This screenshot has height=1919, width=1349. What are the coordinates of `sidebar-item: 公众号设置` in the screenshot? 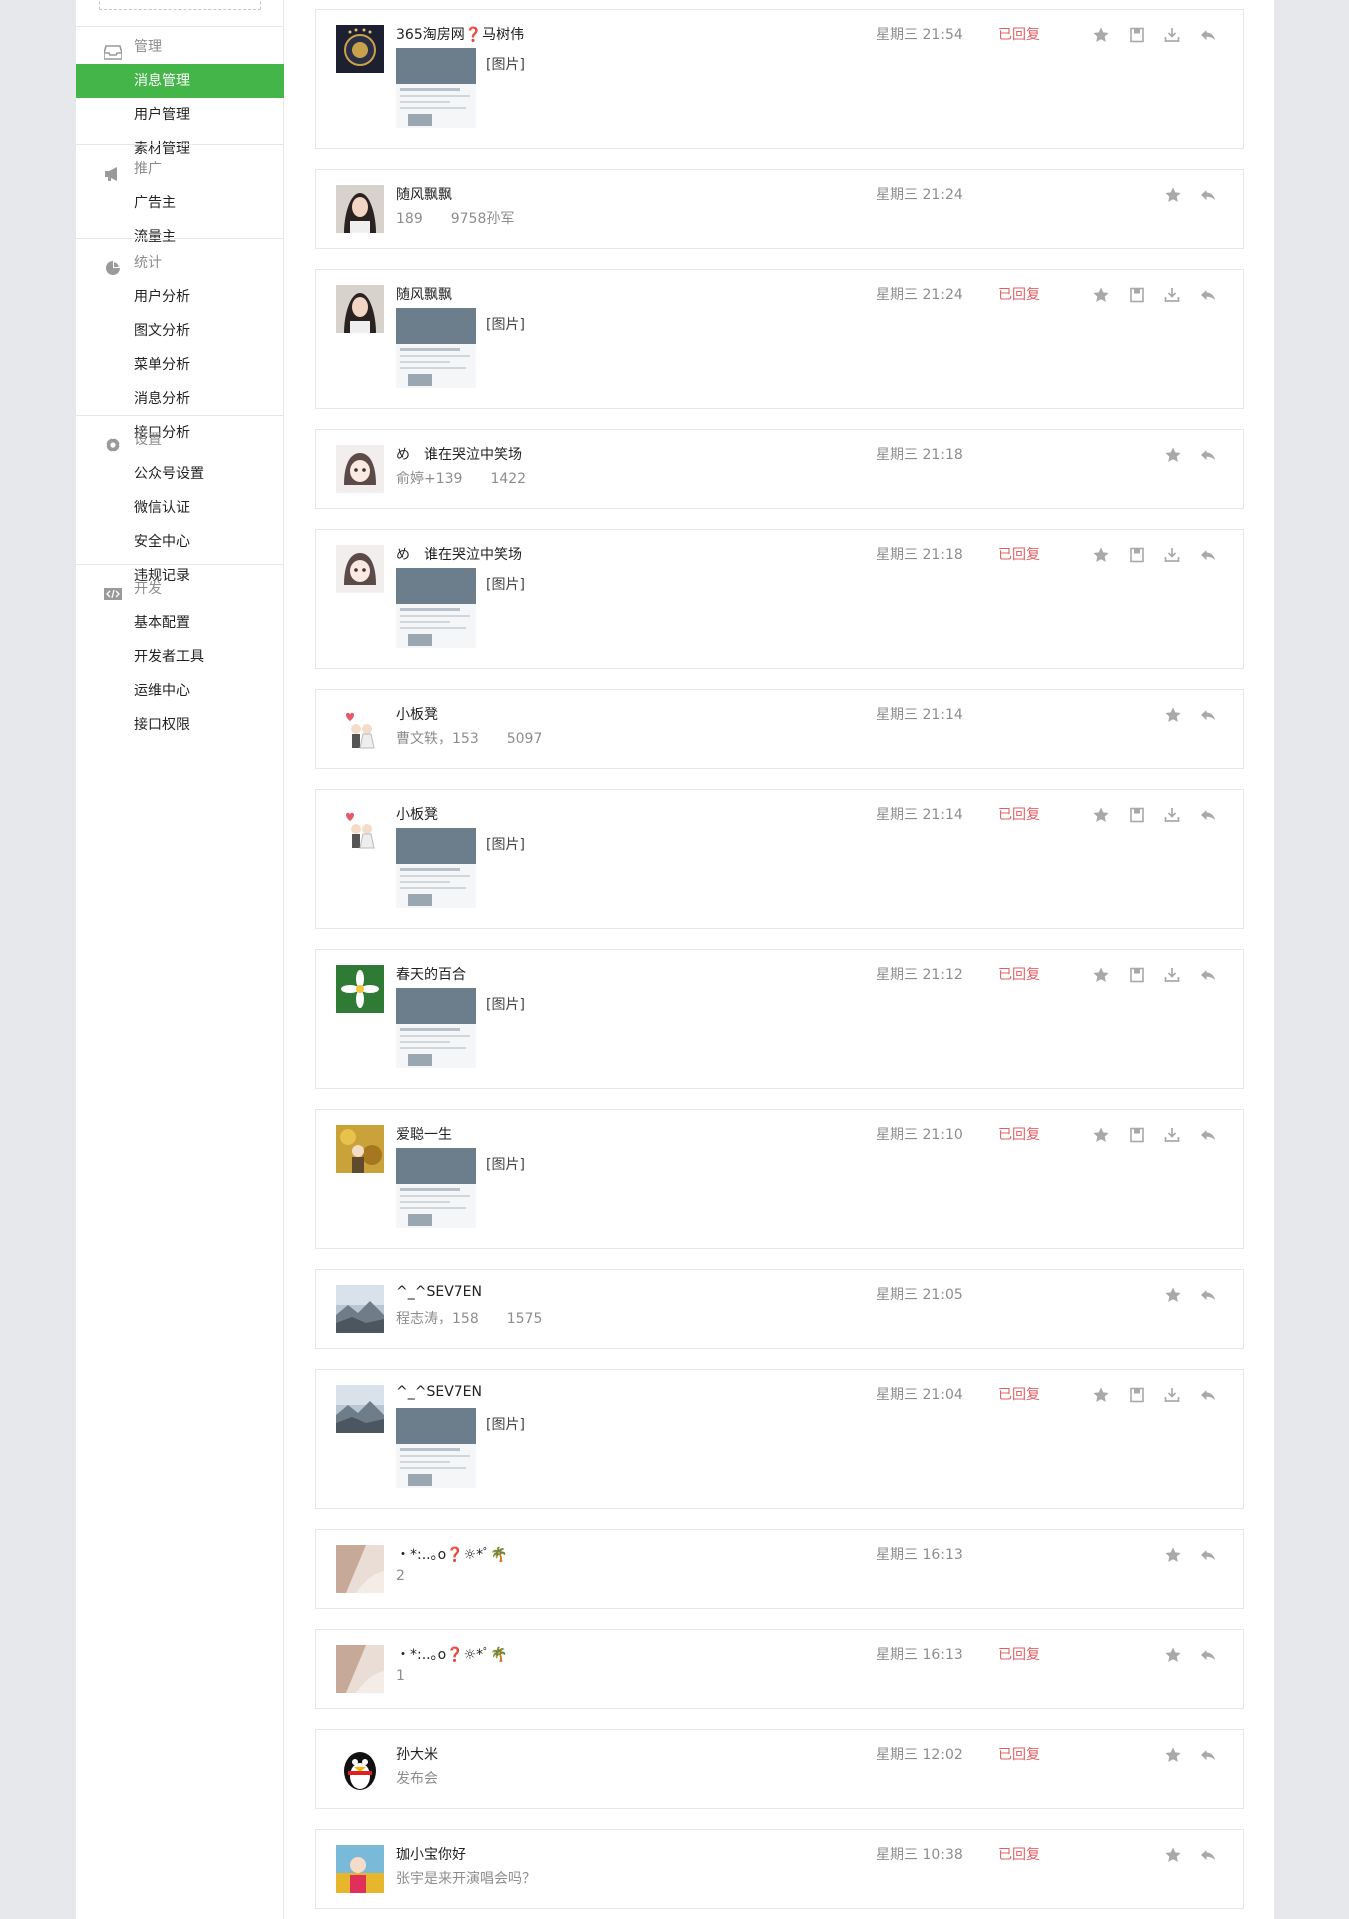 It's located at (180, 474).